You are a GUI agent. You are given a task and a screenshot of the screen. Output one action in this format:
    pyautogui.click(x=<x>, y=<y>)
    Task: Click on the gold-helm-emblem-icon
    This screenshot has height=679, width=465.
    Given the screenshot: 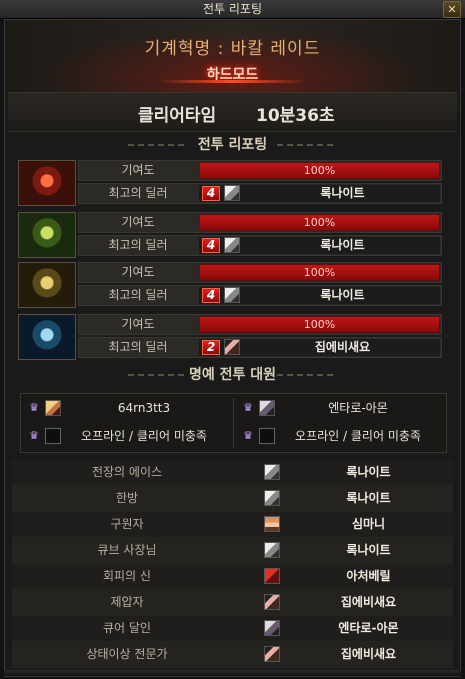 What is the action you would take?
    pyautogui.click(x=47, y=285)
    